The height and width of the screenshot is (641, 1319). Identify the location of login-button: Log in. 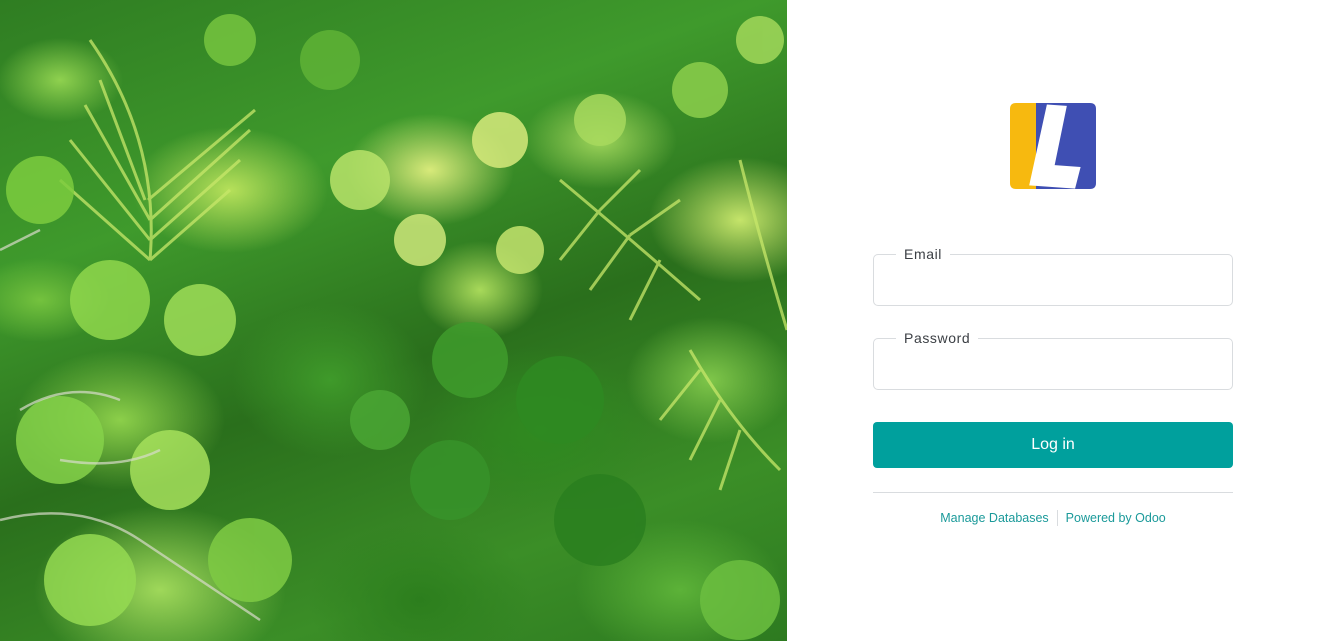
(1053, 445).